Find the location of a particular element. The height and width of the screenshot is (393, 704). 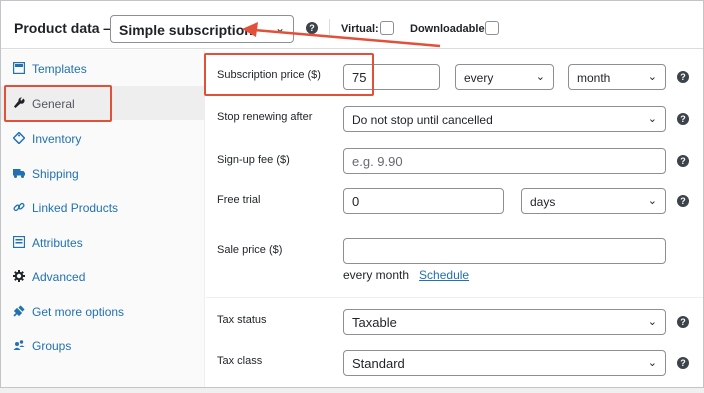

tab-label: Groups is located at coordinates (52, 346).